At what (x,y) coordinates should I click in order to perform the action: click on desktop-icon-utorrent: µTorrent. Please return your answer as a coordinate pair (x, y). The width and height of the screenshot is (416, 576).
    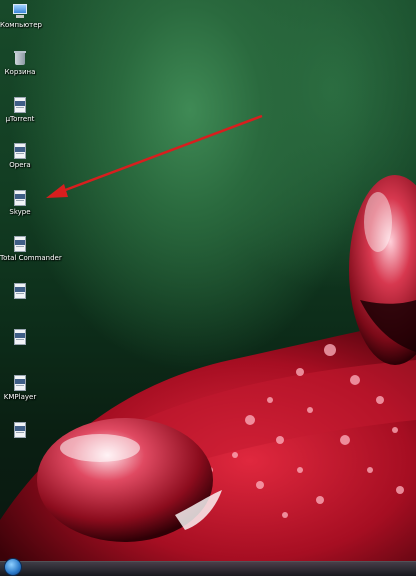
    Looking at the image, I should click on (20, 110).